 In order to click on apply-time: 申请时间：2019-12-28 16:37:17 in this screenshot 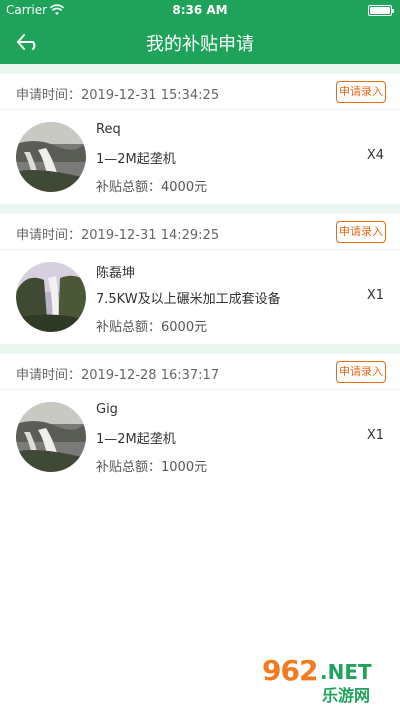, I will do `click(117, 373)`.